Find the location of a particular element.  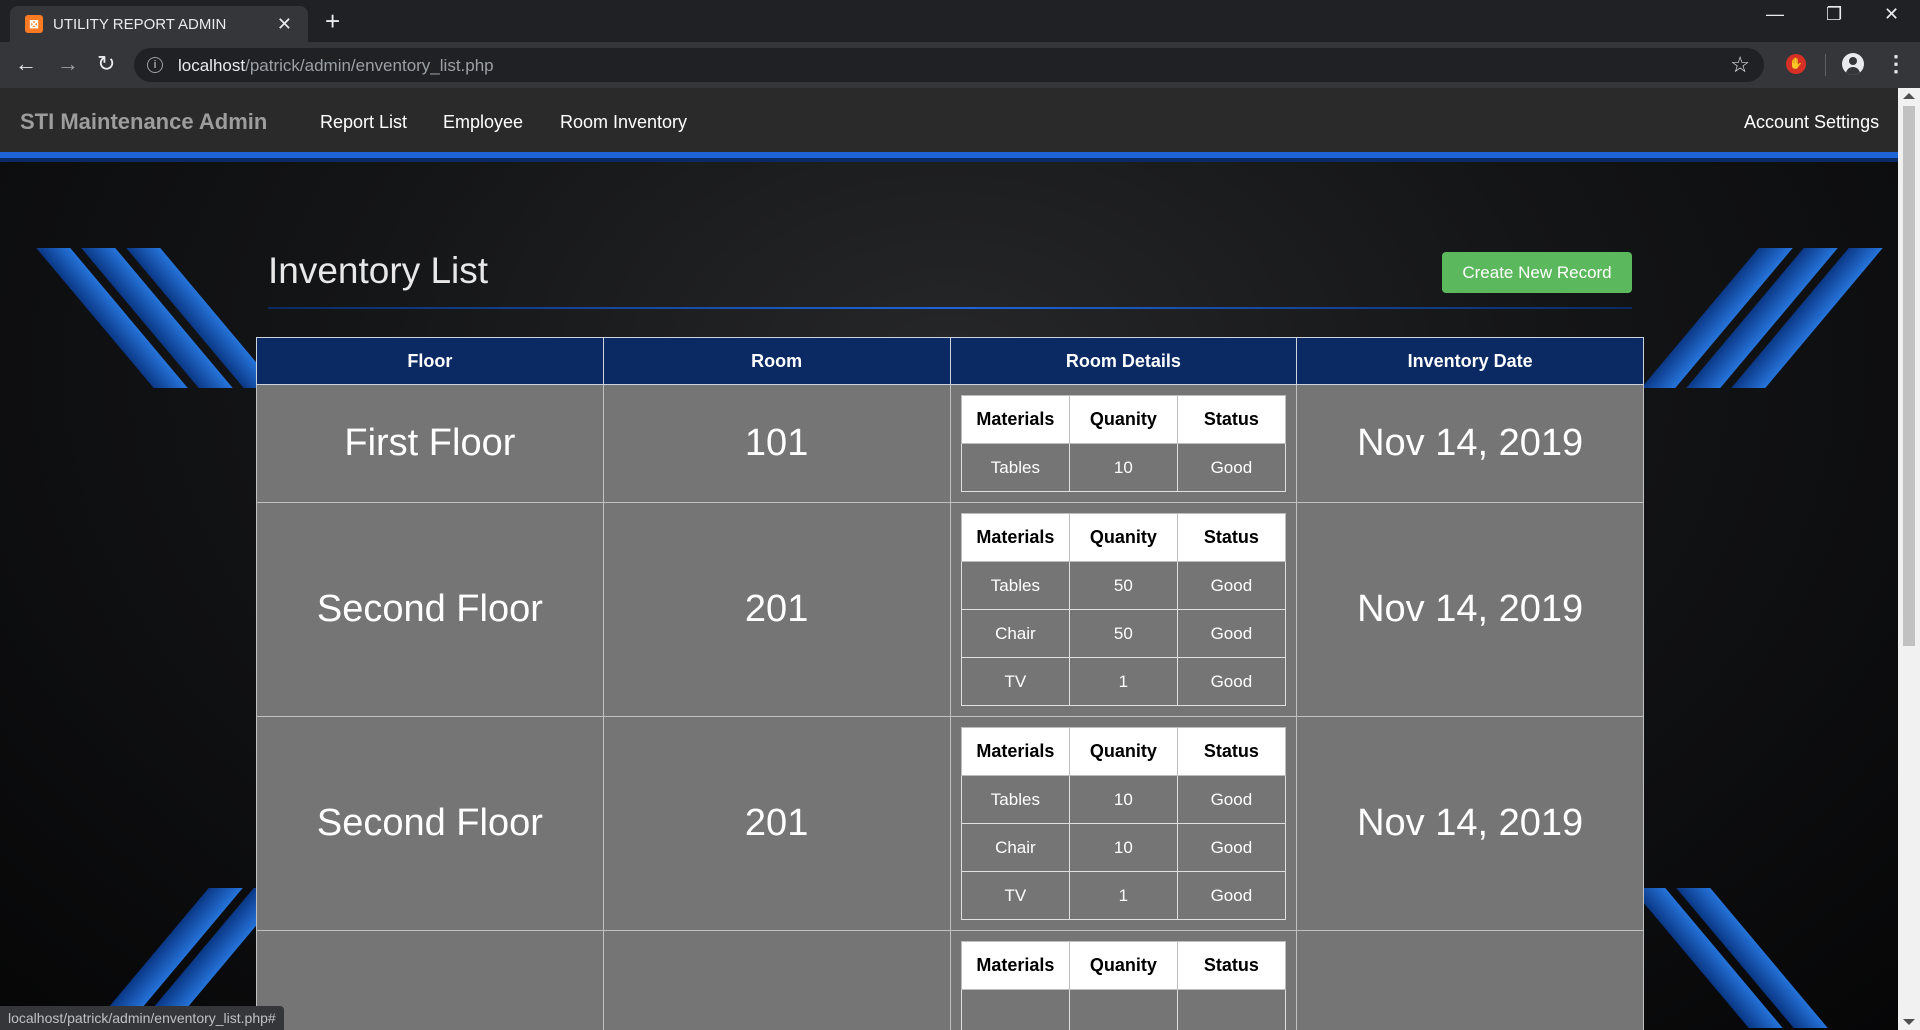

room-details-table: Materials Quanity Status is located at coordinates (1123, 985).